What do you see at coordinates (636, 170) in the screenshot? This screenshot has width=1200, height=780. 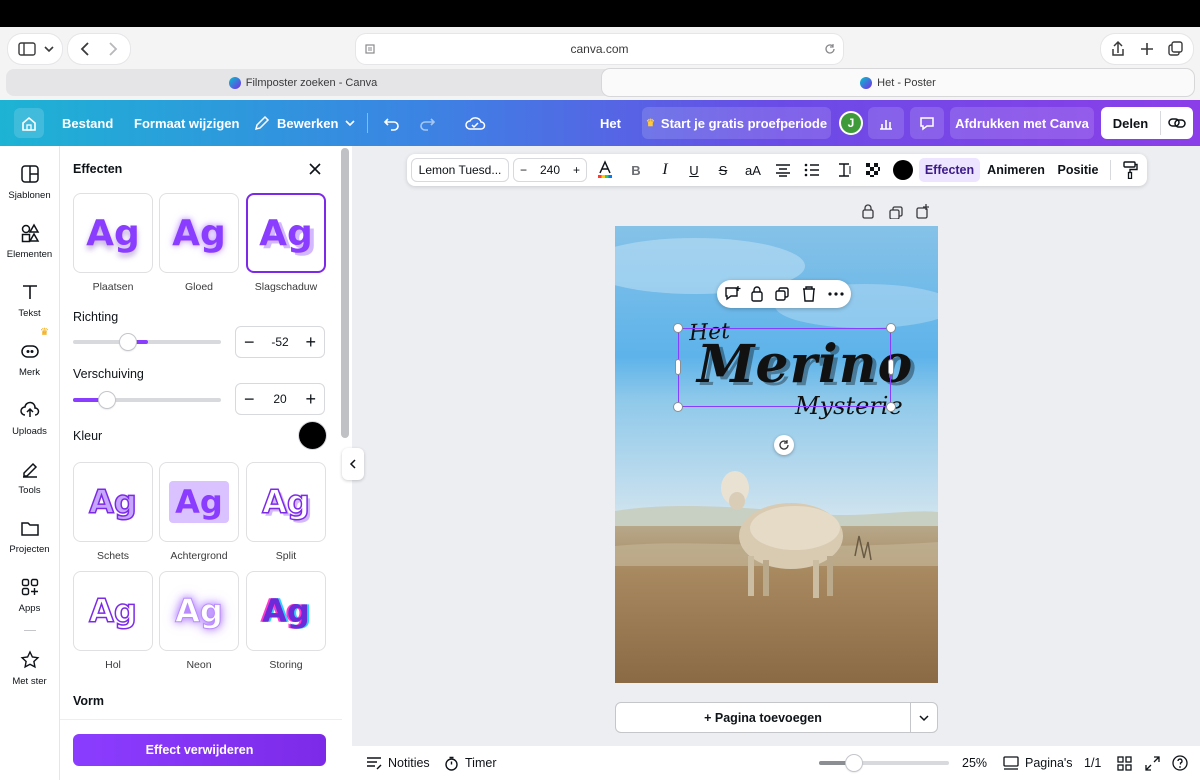 I see `bold-button: B` at bounding box center [636, 170].